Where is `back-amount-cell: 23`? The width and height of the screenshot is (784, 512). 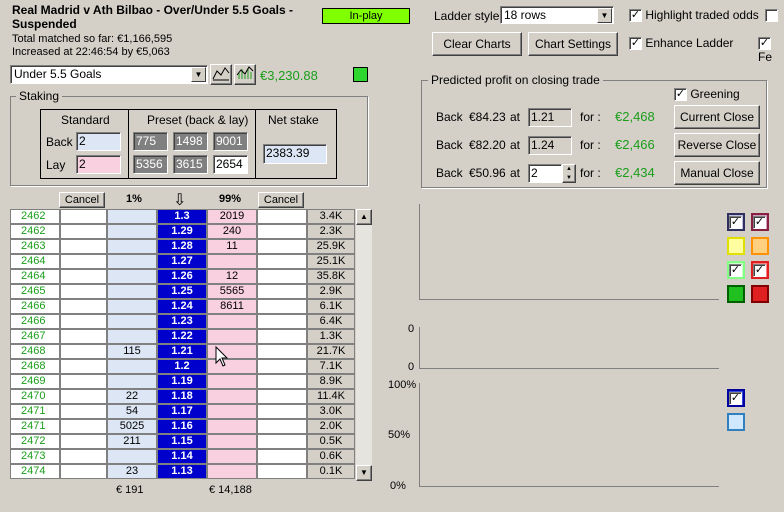
back-amount-cell: 23 is located at coordinates (132, 471).